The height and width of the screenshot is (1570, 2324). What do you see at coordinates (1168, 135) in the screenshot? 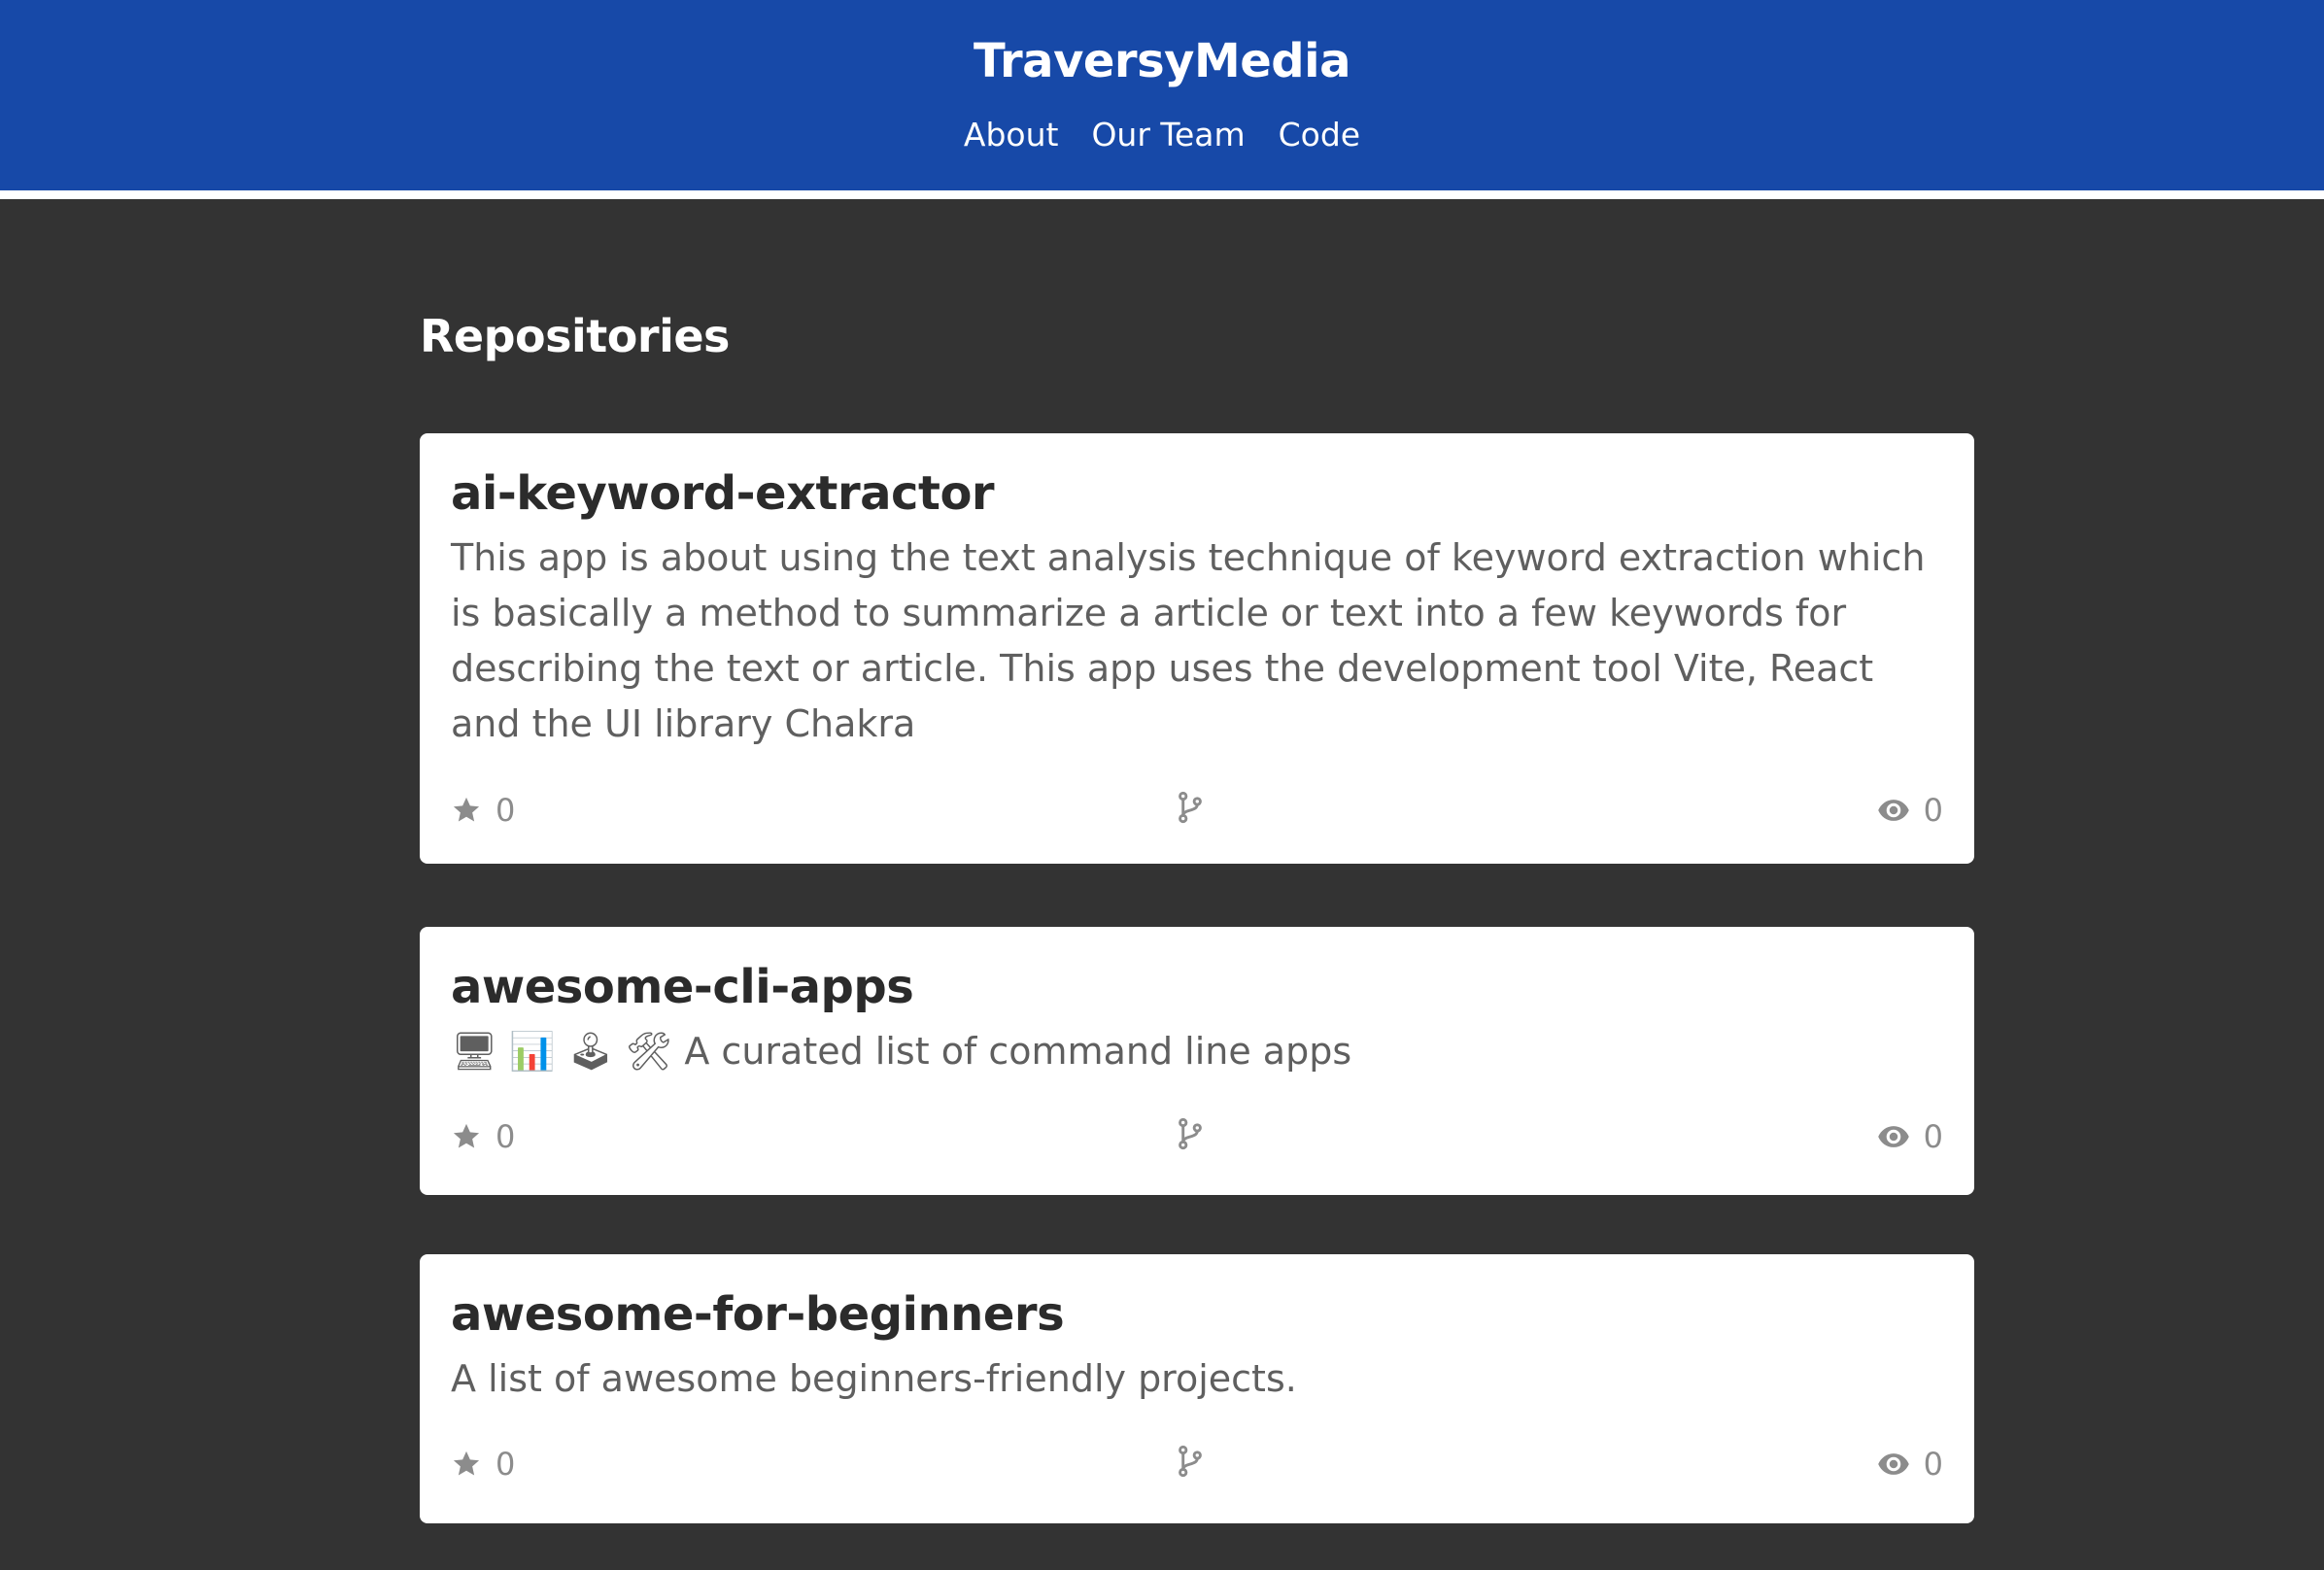
I see `nav-link-our-team: Our Team` at bounding box center [1168, 135].